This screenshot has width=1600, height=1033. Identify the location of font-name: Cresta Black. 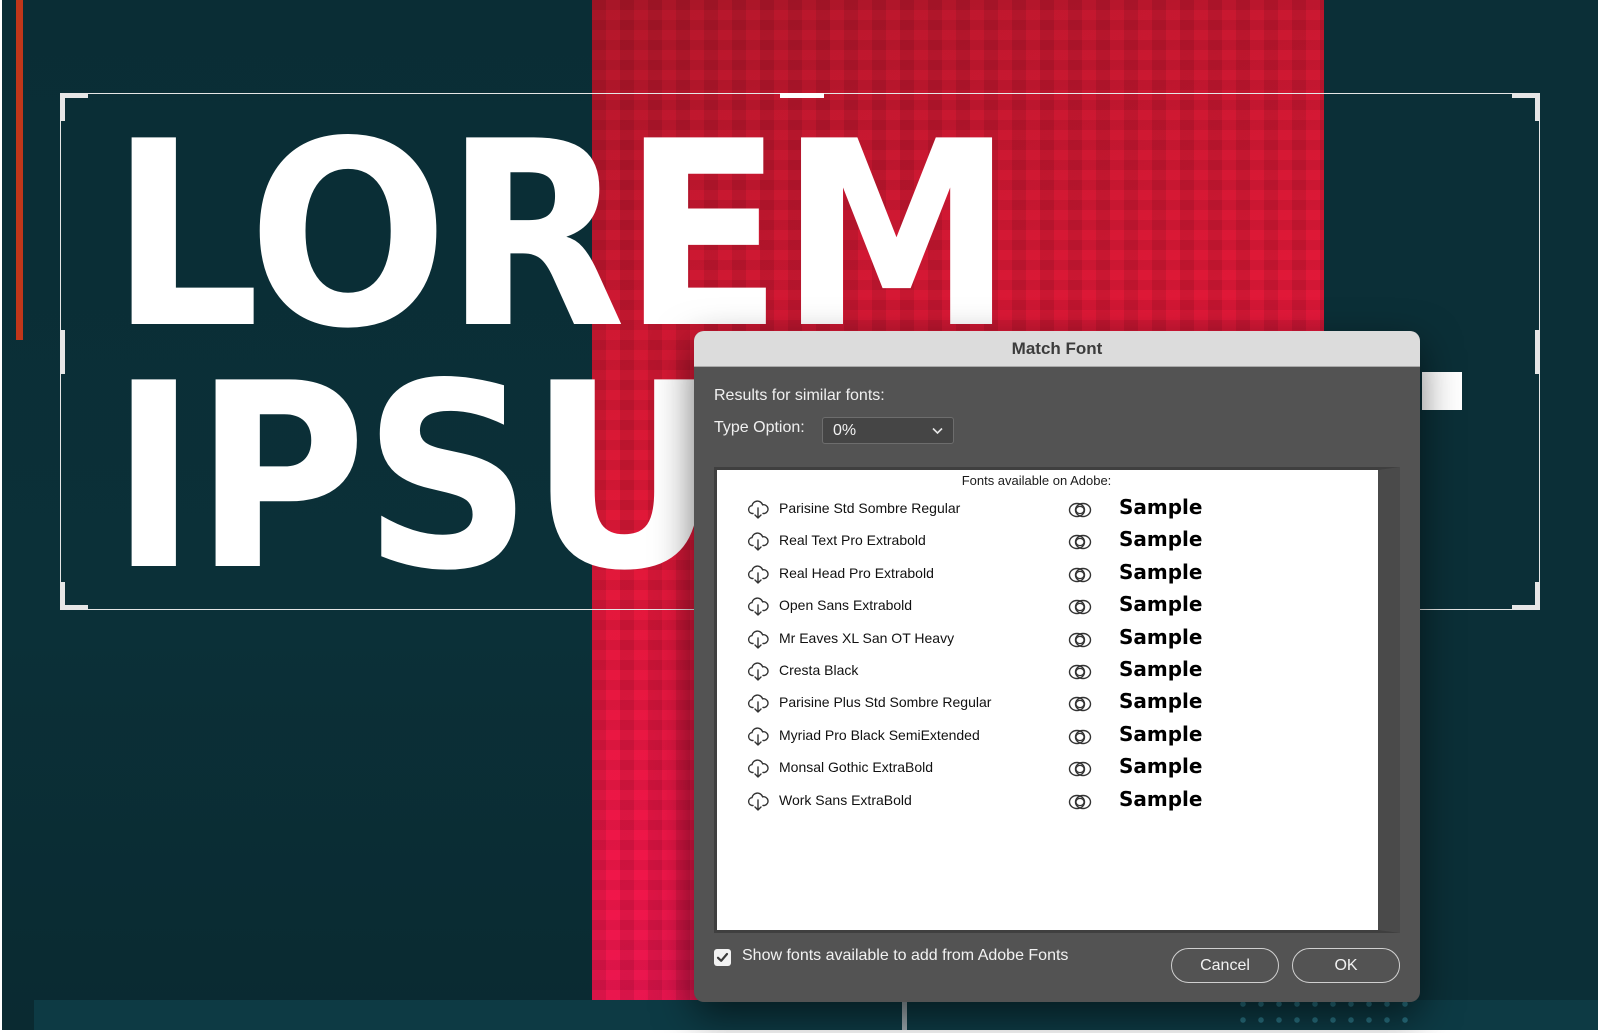
(819, 670).